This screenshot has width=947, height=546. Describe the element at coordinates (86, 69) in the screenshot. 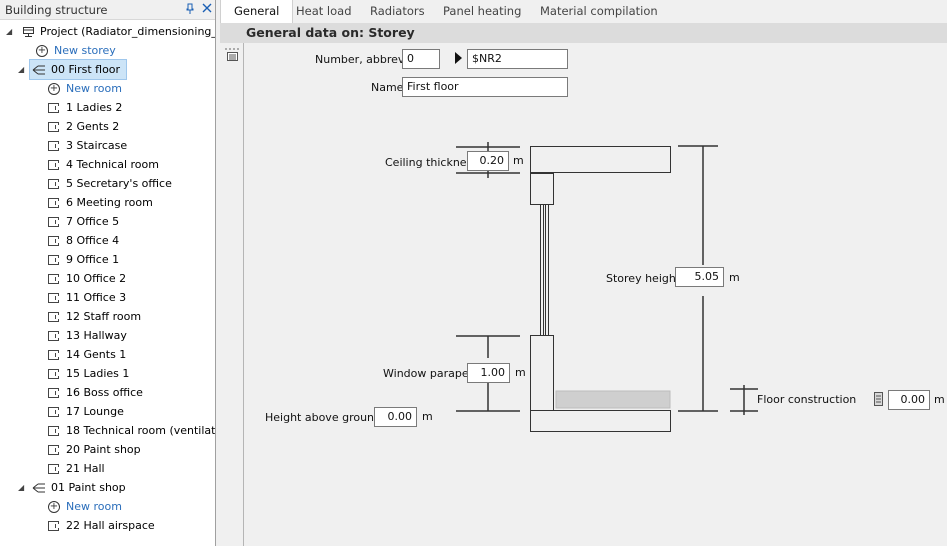

I see `storey-label: 00 First floor` at that location.